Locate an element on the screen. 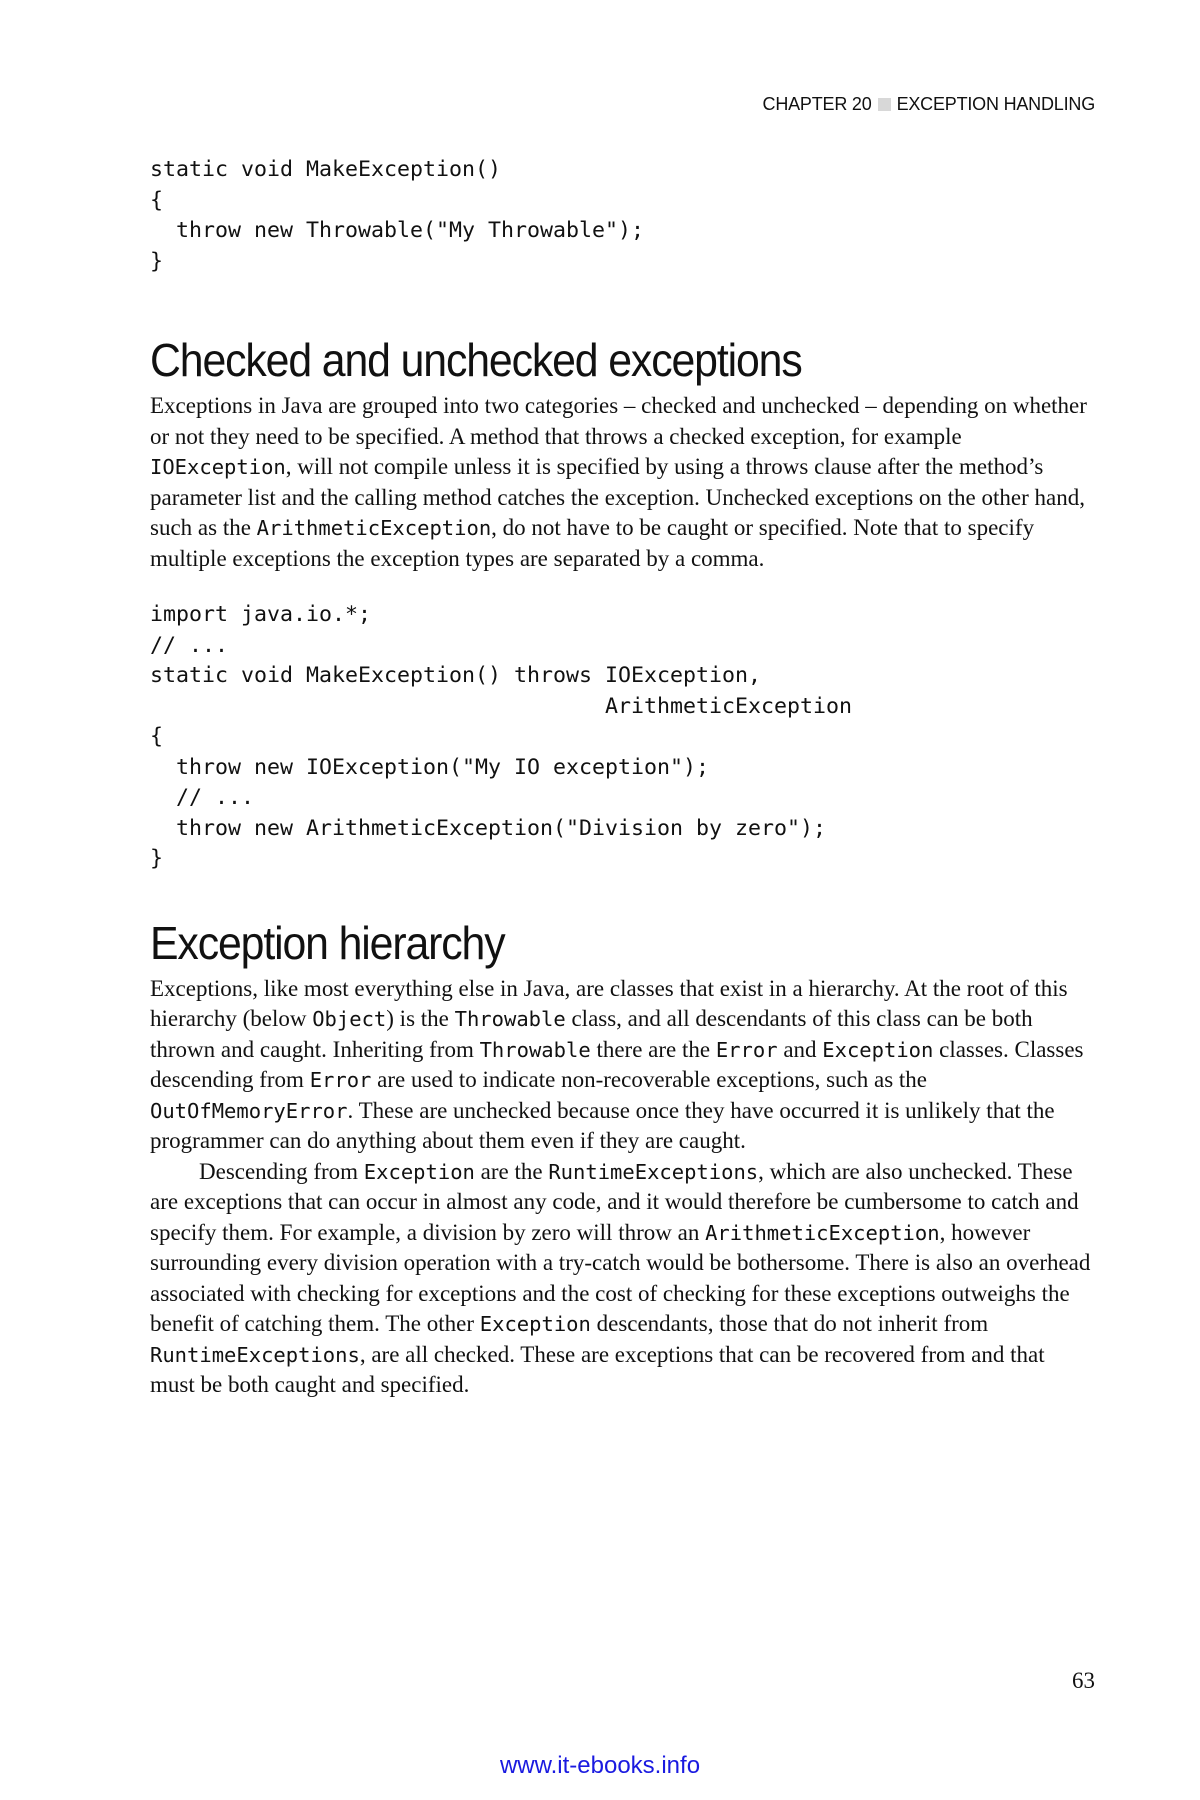  footer-website-link: www.it-ebooks.info is located at coordinates (600, 1766).